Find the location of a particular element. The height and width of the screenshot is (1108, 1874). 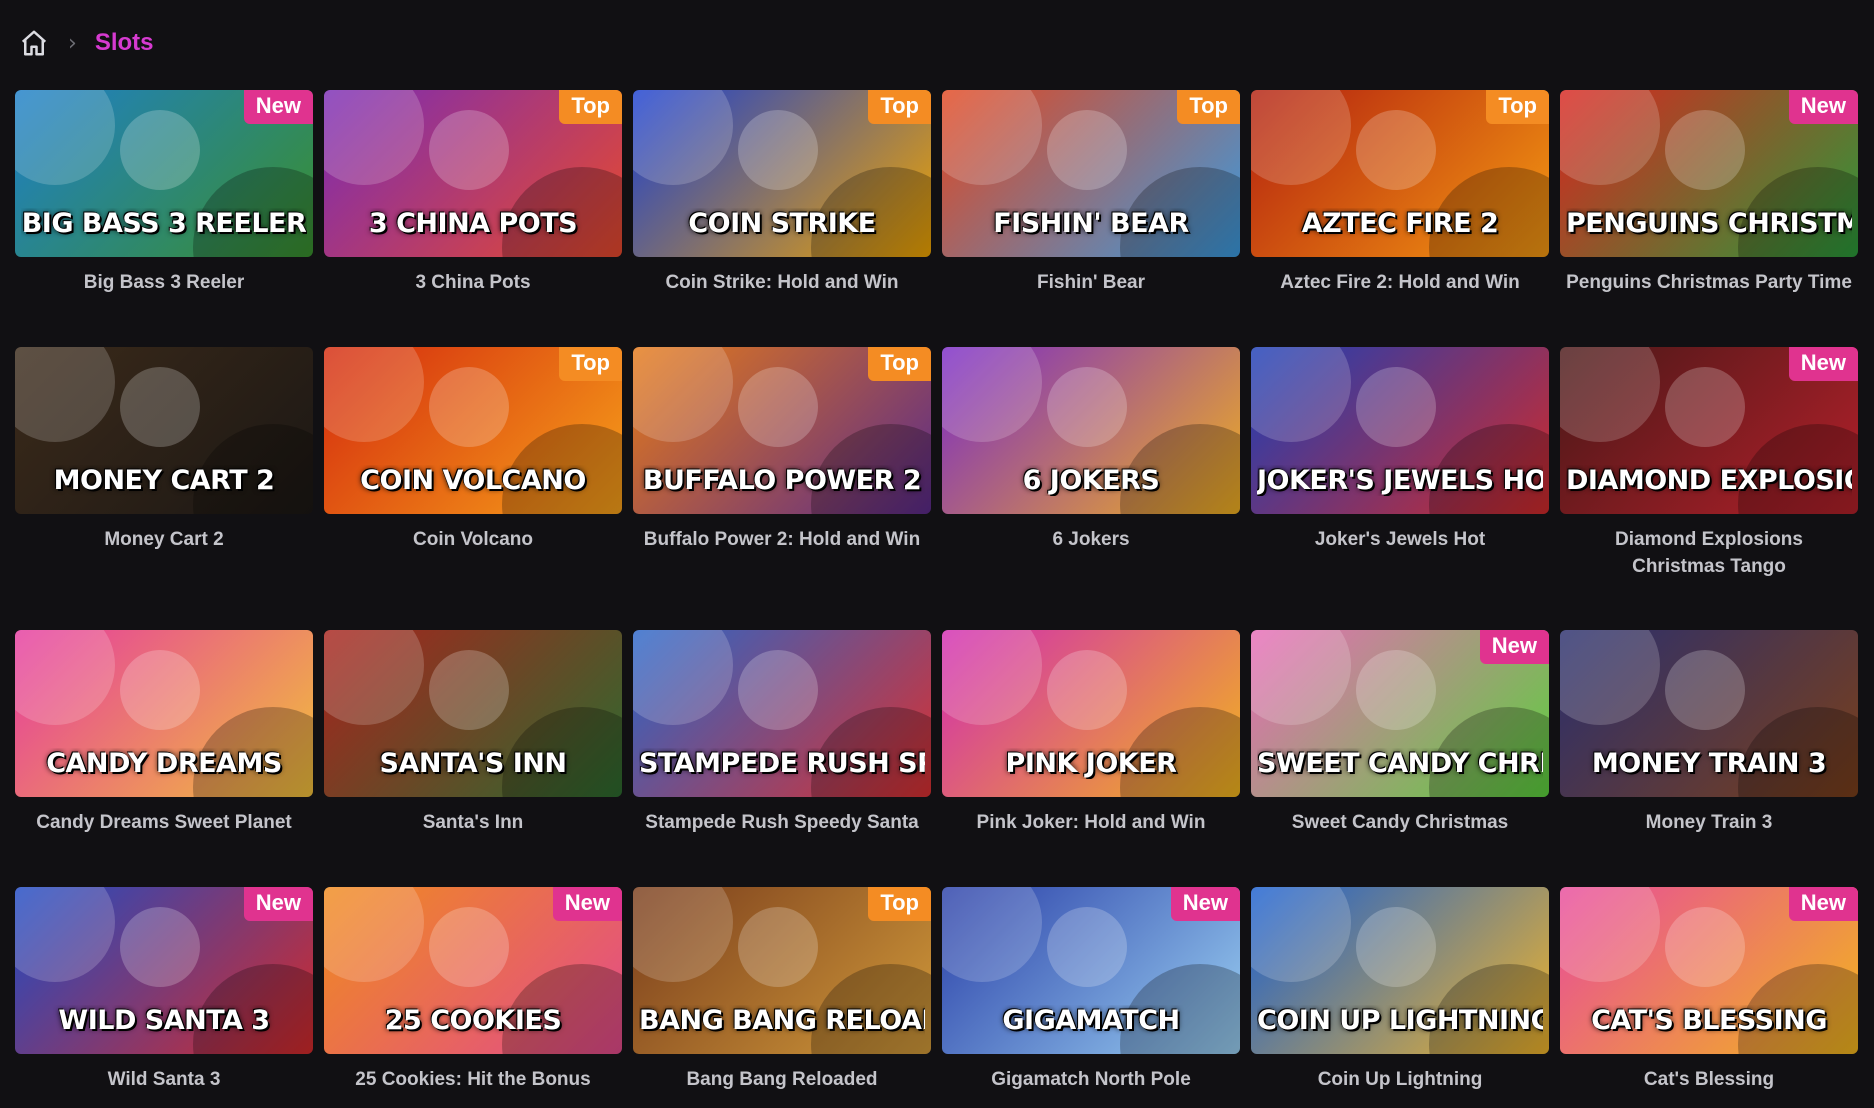

game-card: FISHIN' BEAR Top Fishin' Bear is located at coordinates (1091, 193).